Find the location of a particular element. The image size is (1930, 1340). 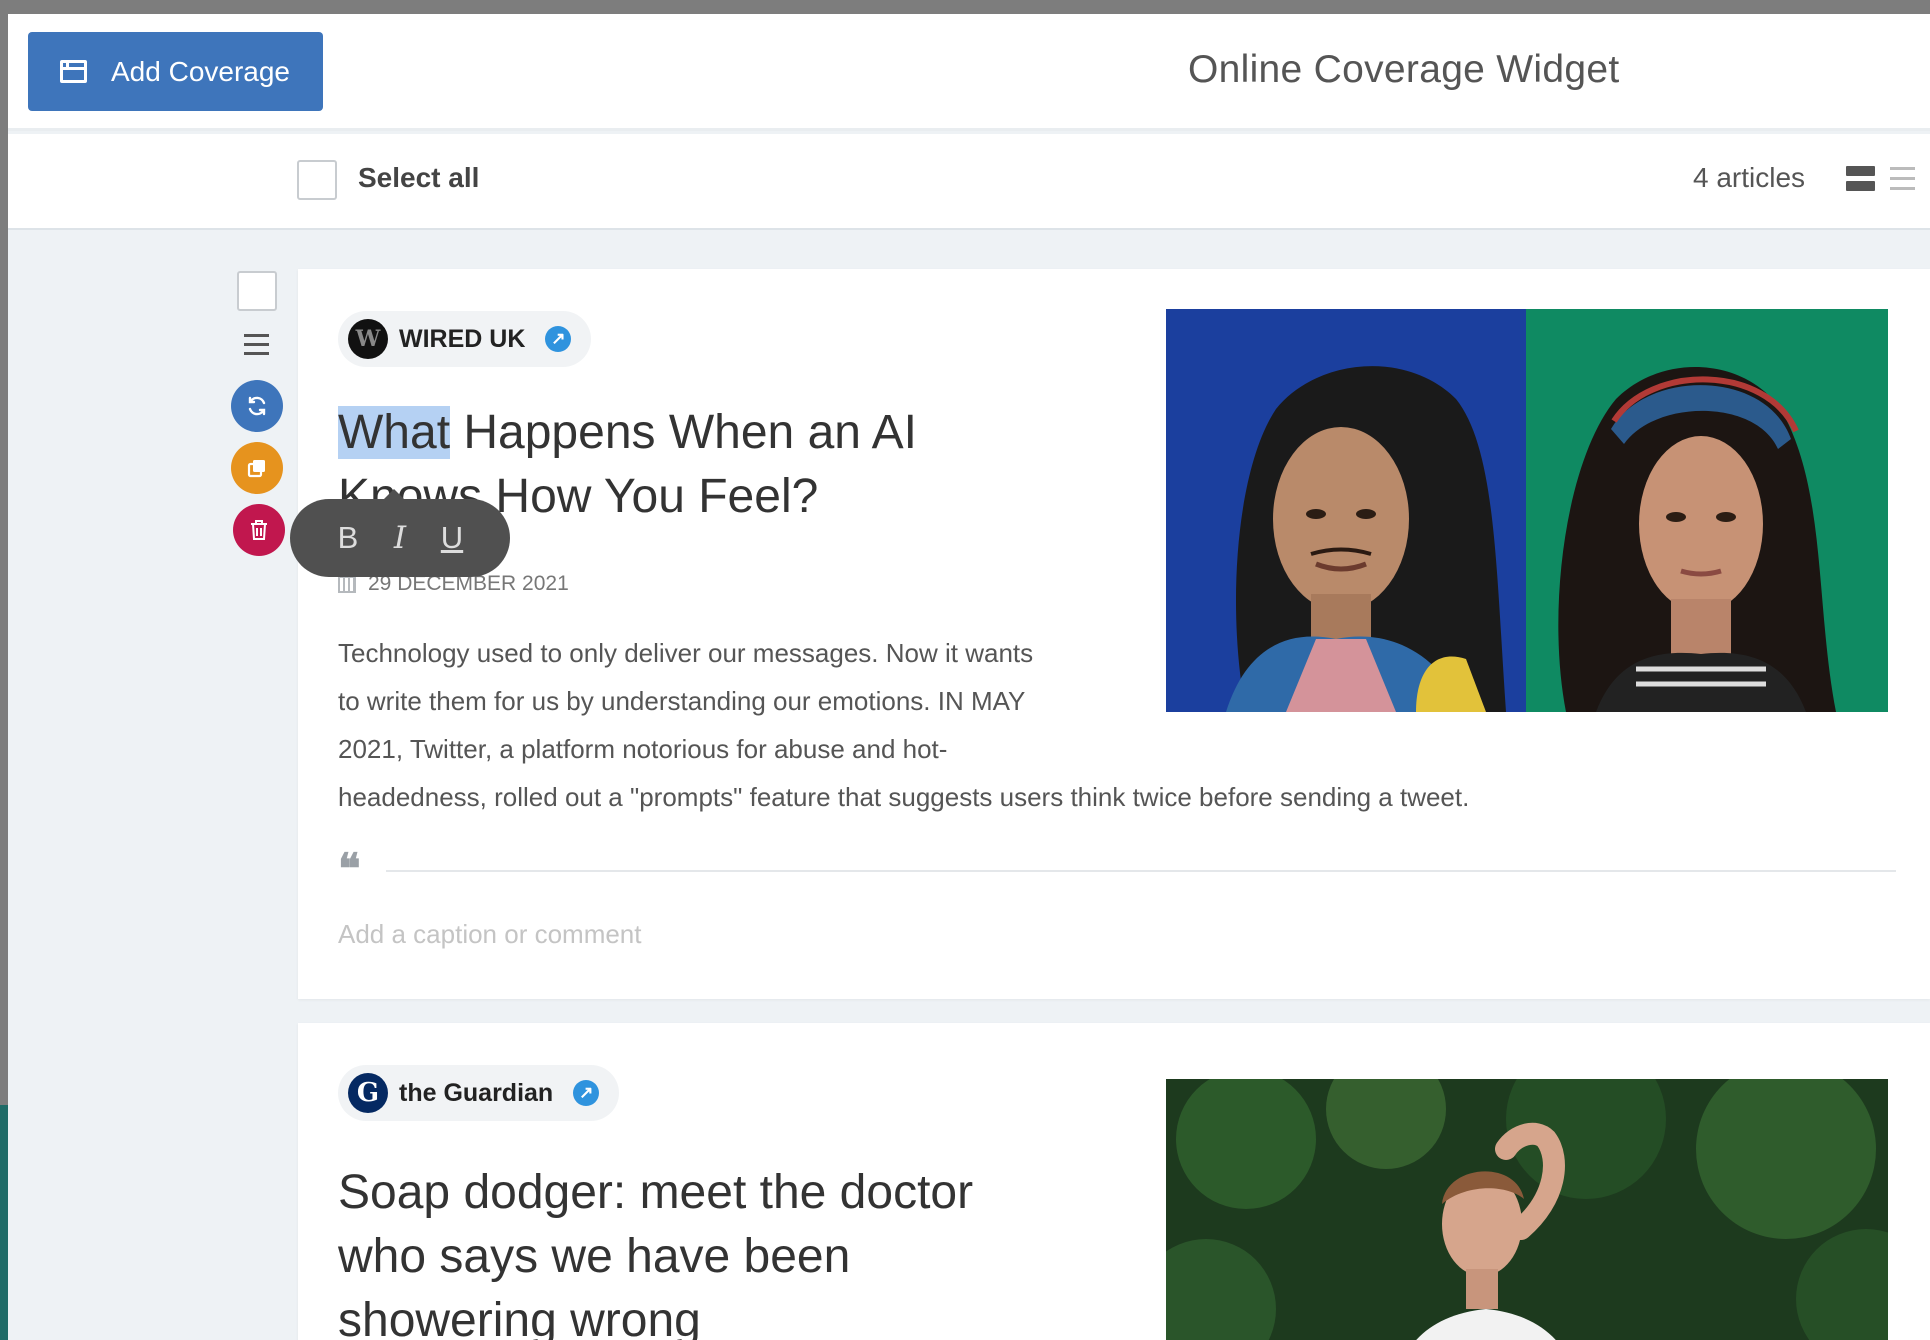

caption-input: Add a caption or comment is located at coordinates (490, 934).